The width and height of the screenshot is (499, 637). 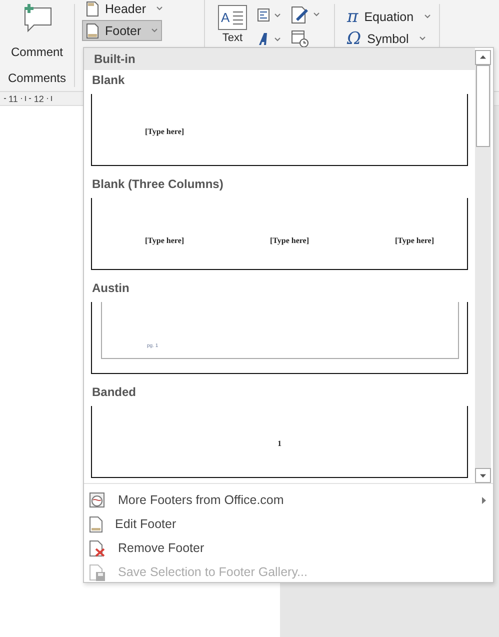 I want to click on header-button: Header, so click(x=124, y=9).